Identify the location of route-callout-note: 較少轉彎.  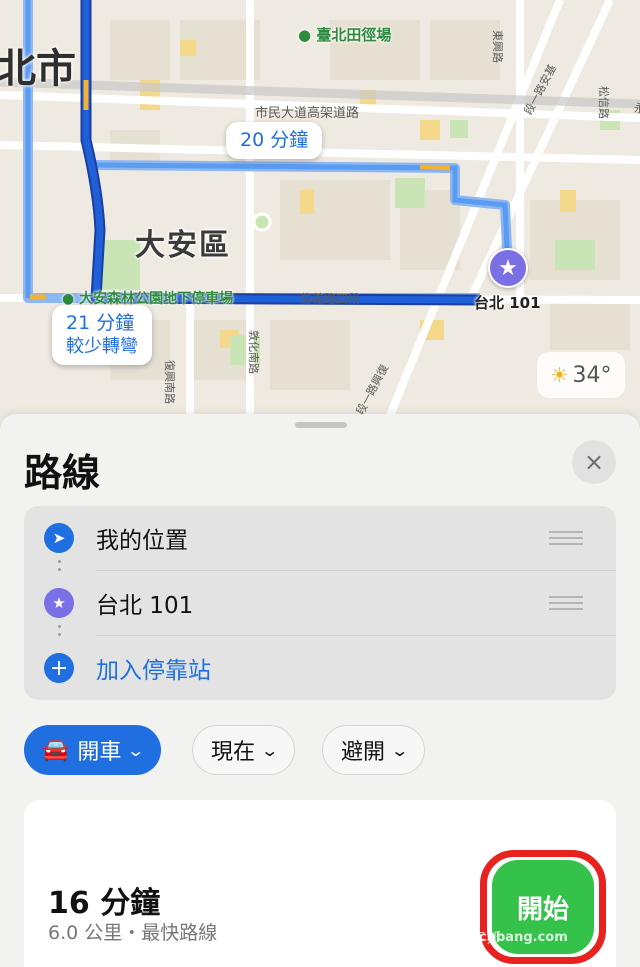
(102, 346).